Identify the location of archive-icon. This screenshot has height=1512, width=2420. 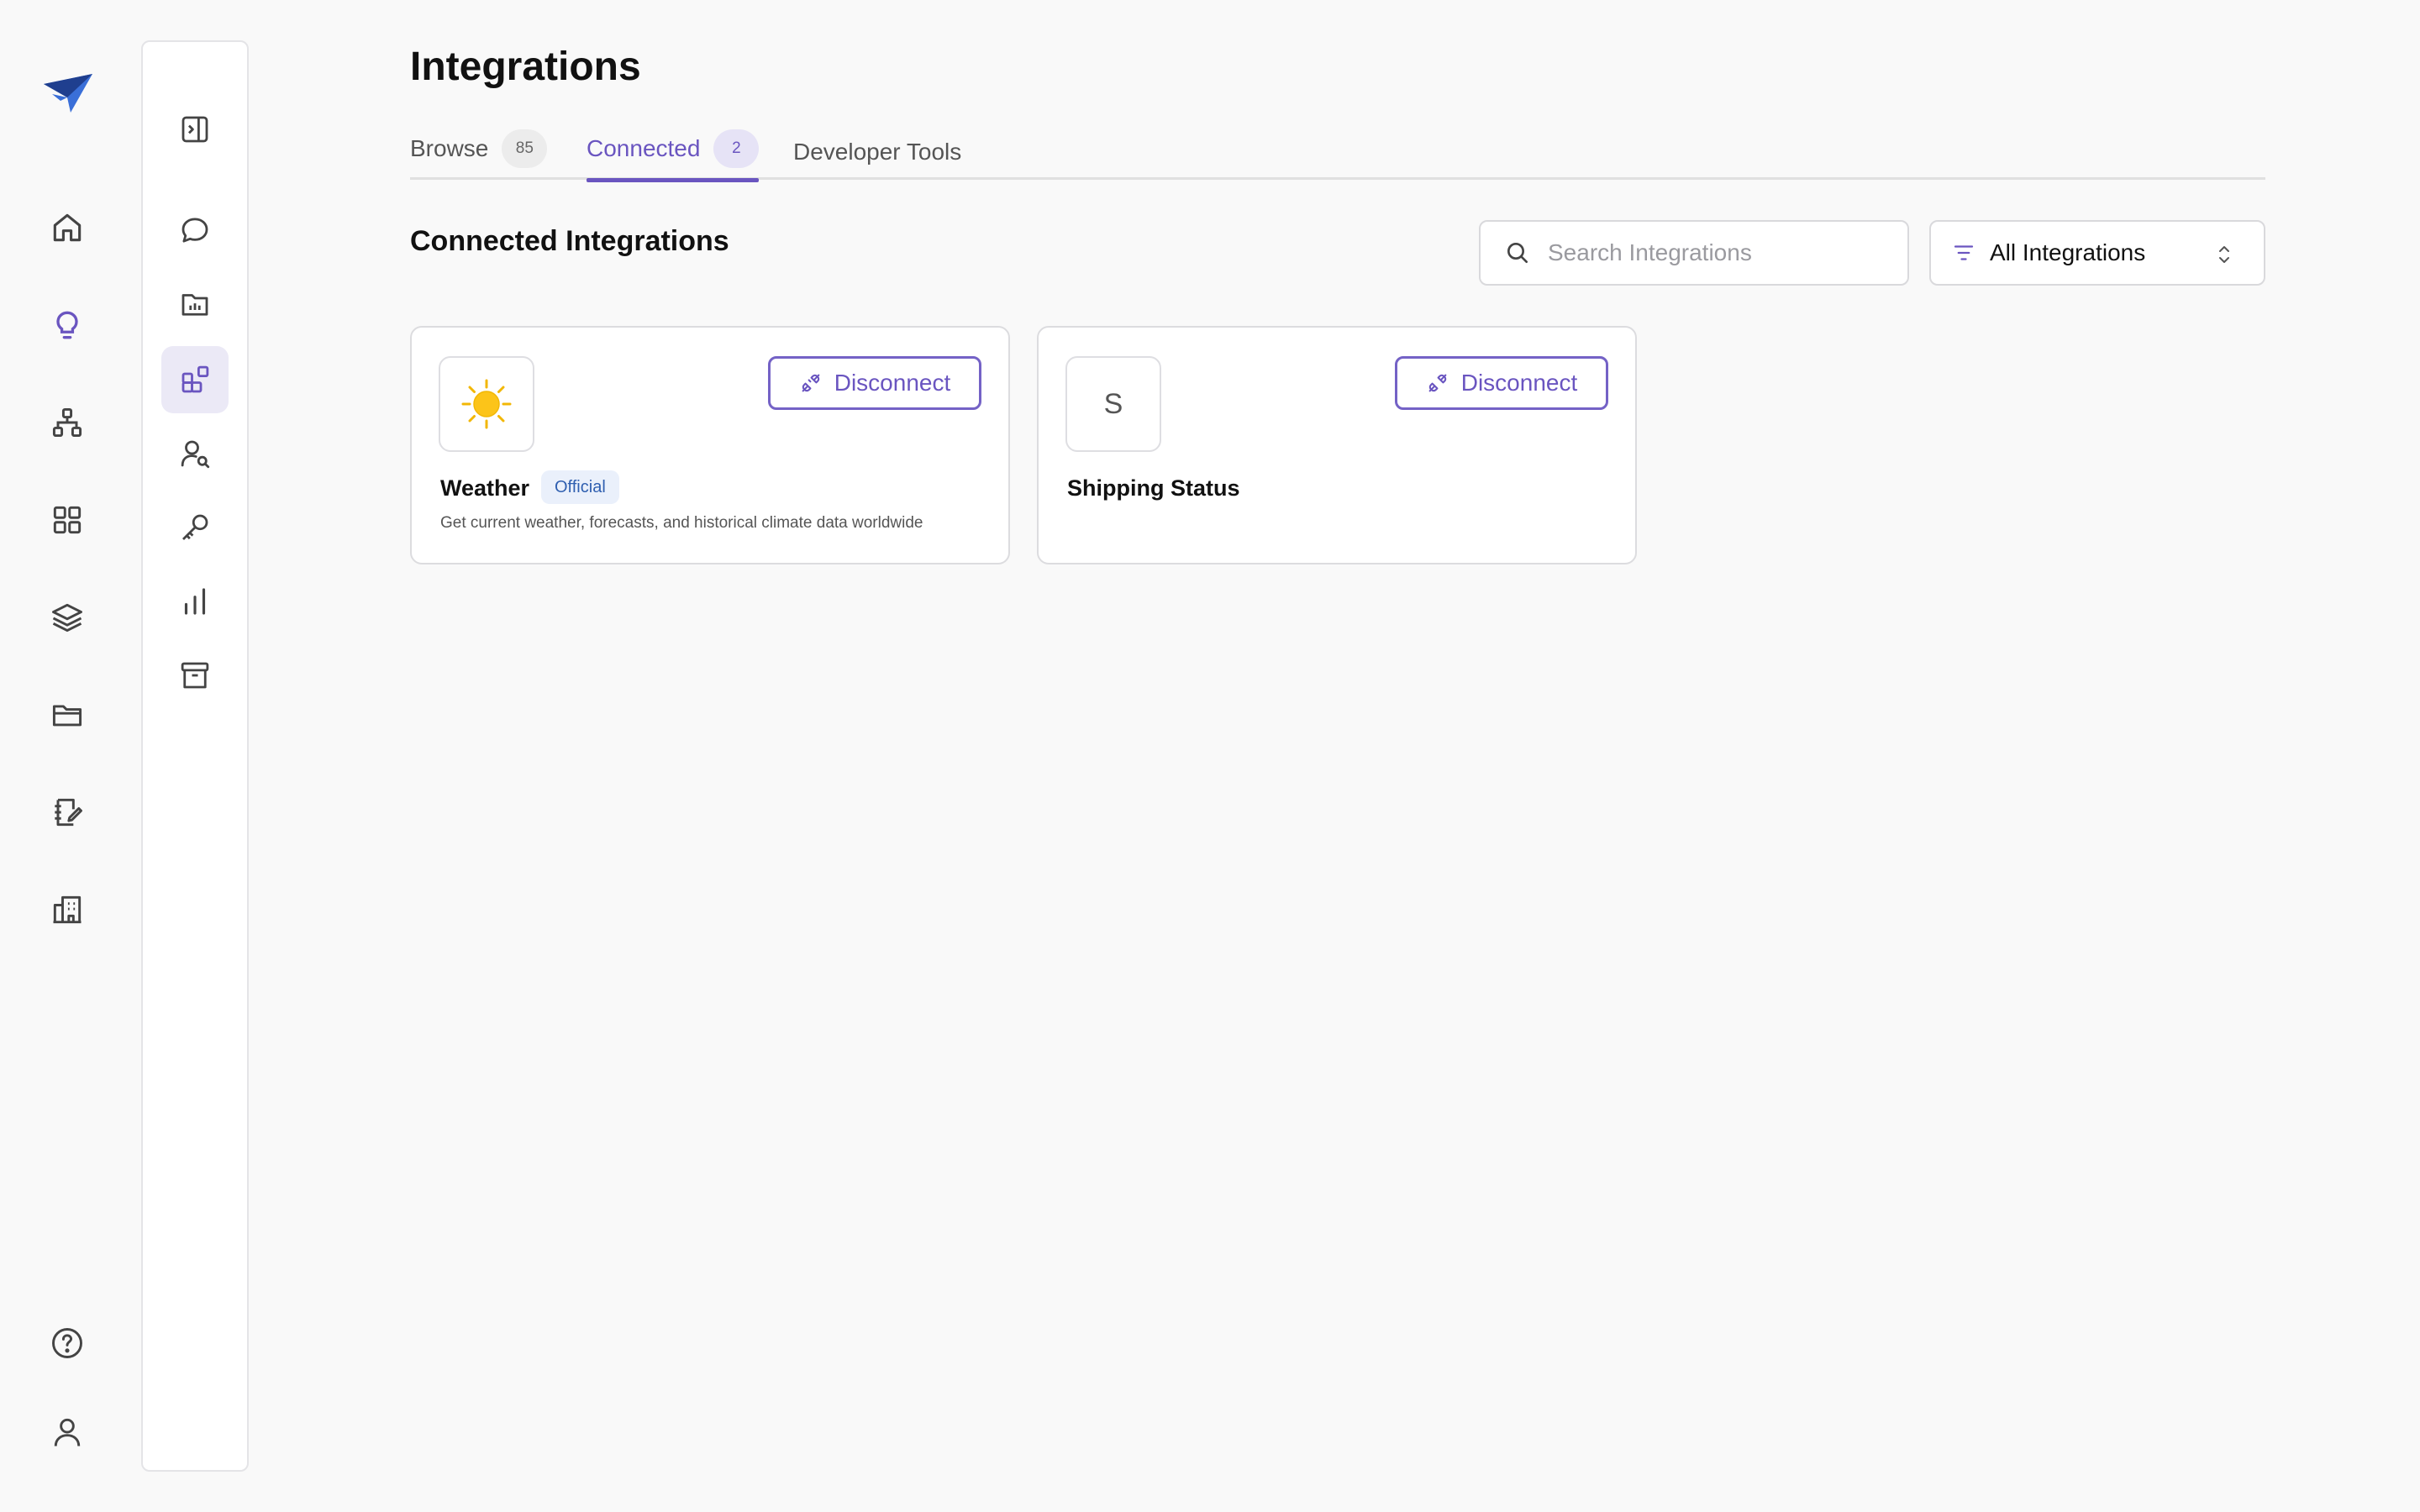
(195, 675).